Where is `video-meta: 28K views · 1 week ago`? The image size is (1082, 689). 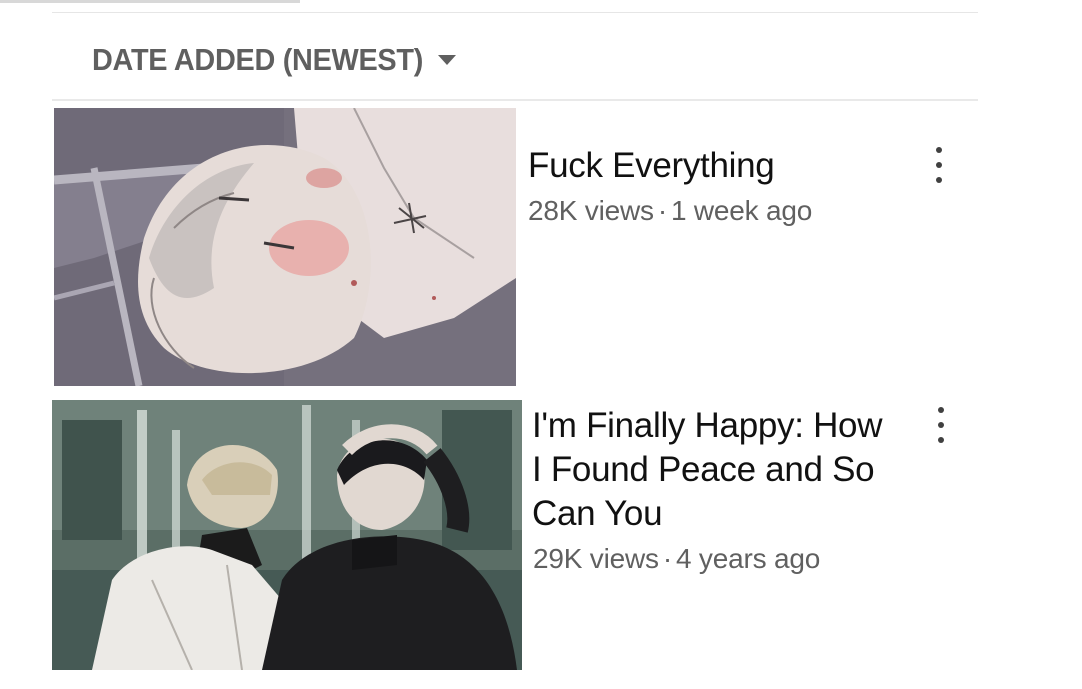
video-meta: 28K views · 1 week ago is located at coordinates (670, 211).